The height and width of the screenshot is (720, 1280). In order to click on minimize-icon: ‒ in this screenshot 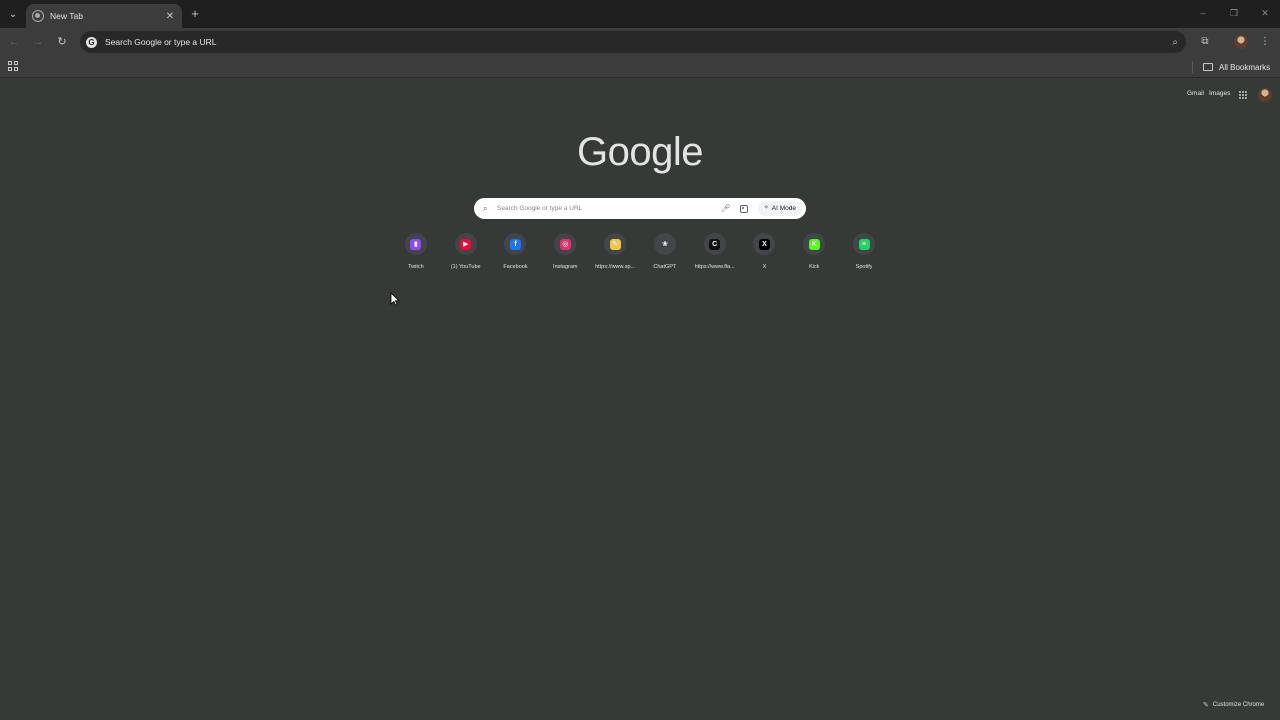, I will do `click(1203, 13)`.